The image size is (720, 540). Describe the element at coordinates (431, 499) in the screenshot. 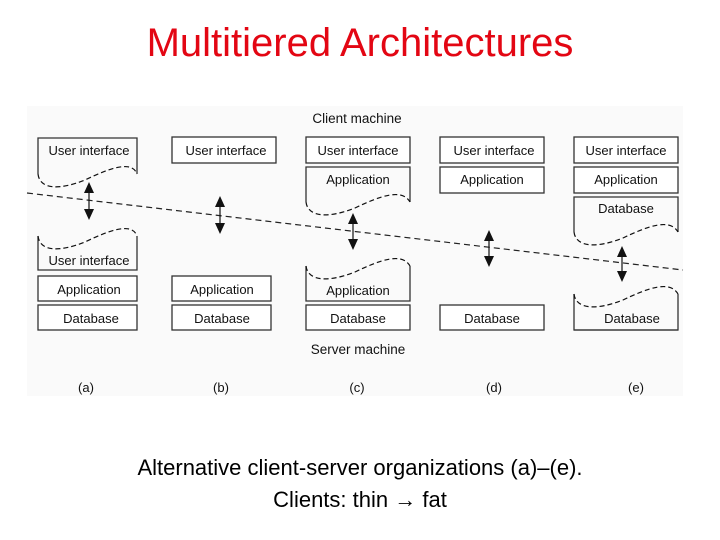

I see `caption-fat-text: fat` at that location.